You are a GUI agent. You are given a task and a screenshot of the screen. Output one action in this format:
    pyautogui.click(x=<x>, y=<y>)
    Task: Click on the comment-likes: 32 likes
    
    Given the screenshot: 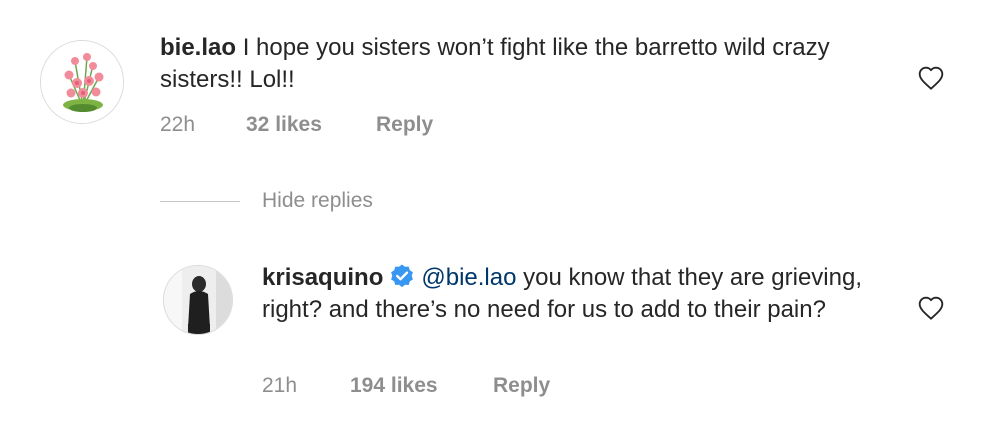 What is the action you would take?
    pyautogui.click(x=311, y=125)
    